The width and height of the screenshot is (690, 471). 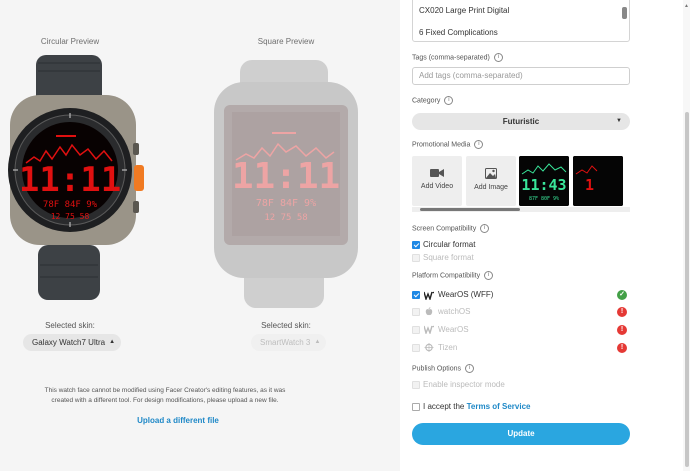 I want to click on platform-checkbox-tizen, so click(x=416, y=348).